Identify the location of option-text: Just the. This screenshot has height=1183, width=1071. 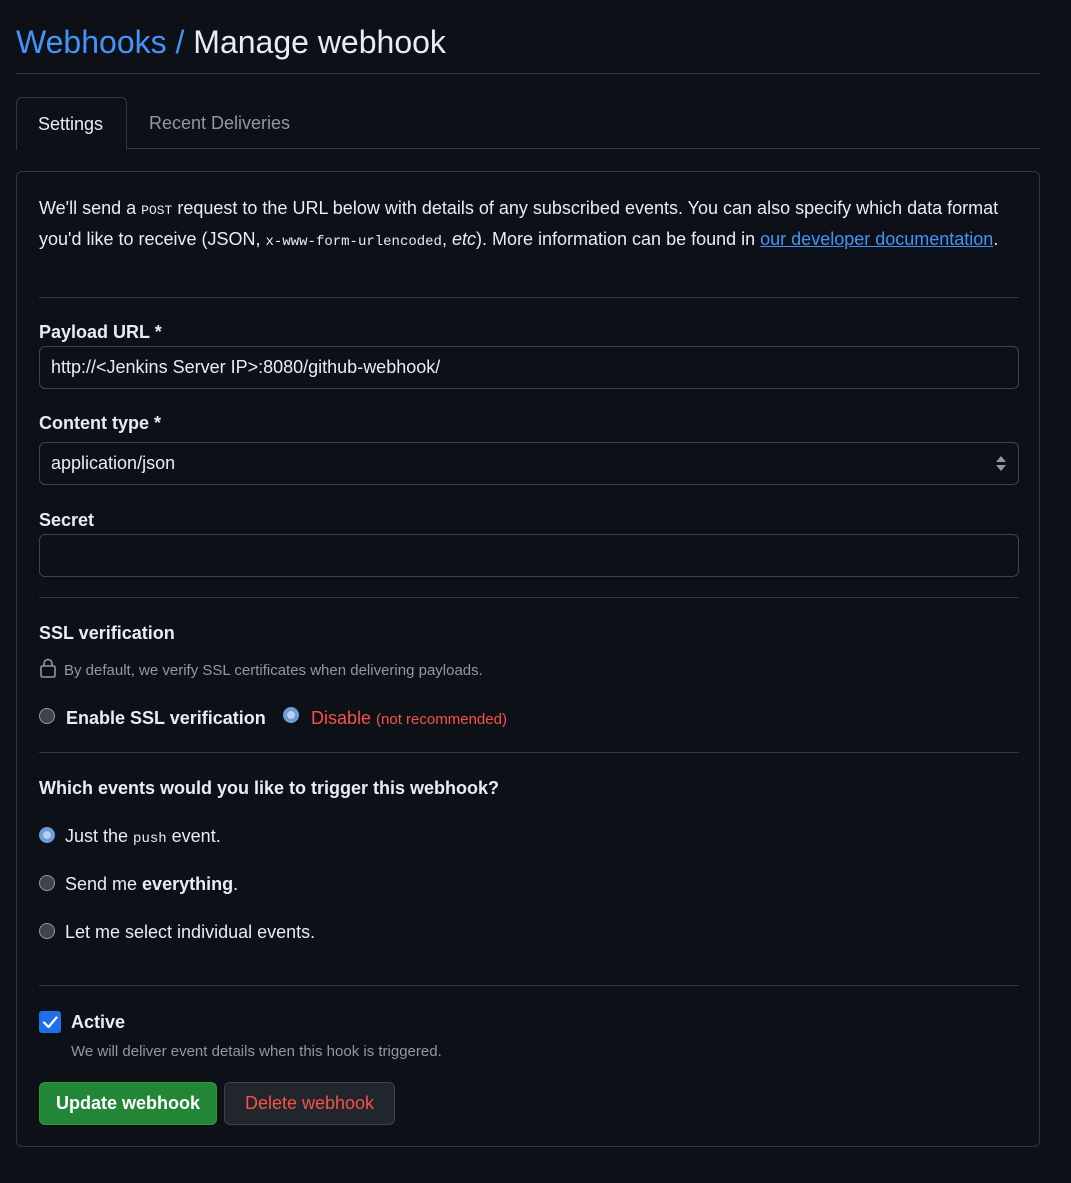
(99, 836).